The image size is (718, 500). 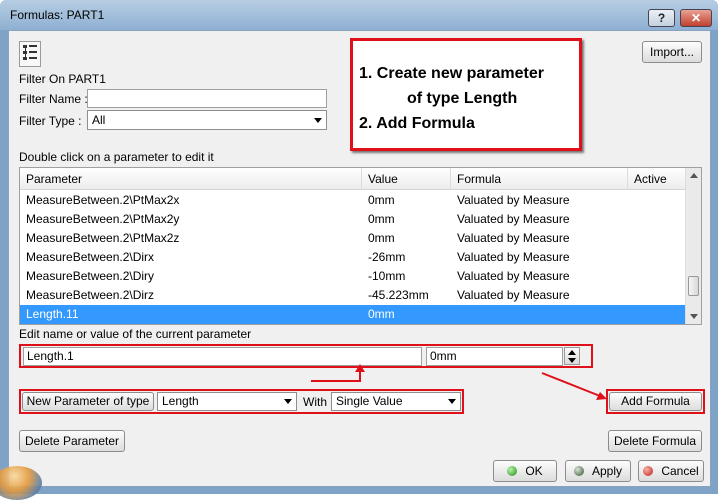 I want to click on spin-up-icon, so click(x=572, y=352).